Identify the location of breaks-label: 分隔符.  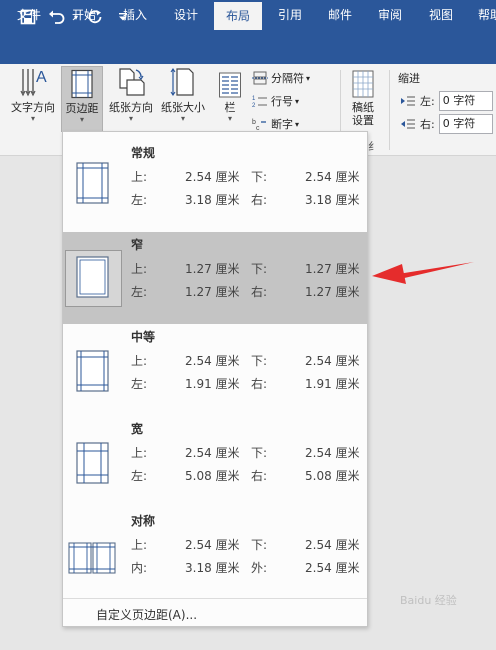
(287, 78).